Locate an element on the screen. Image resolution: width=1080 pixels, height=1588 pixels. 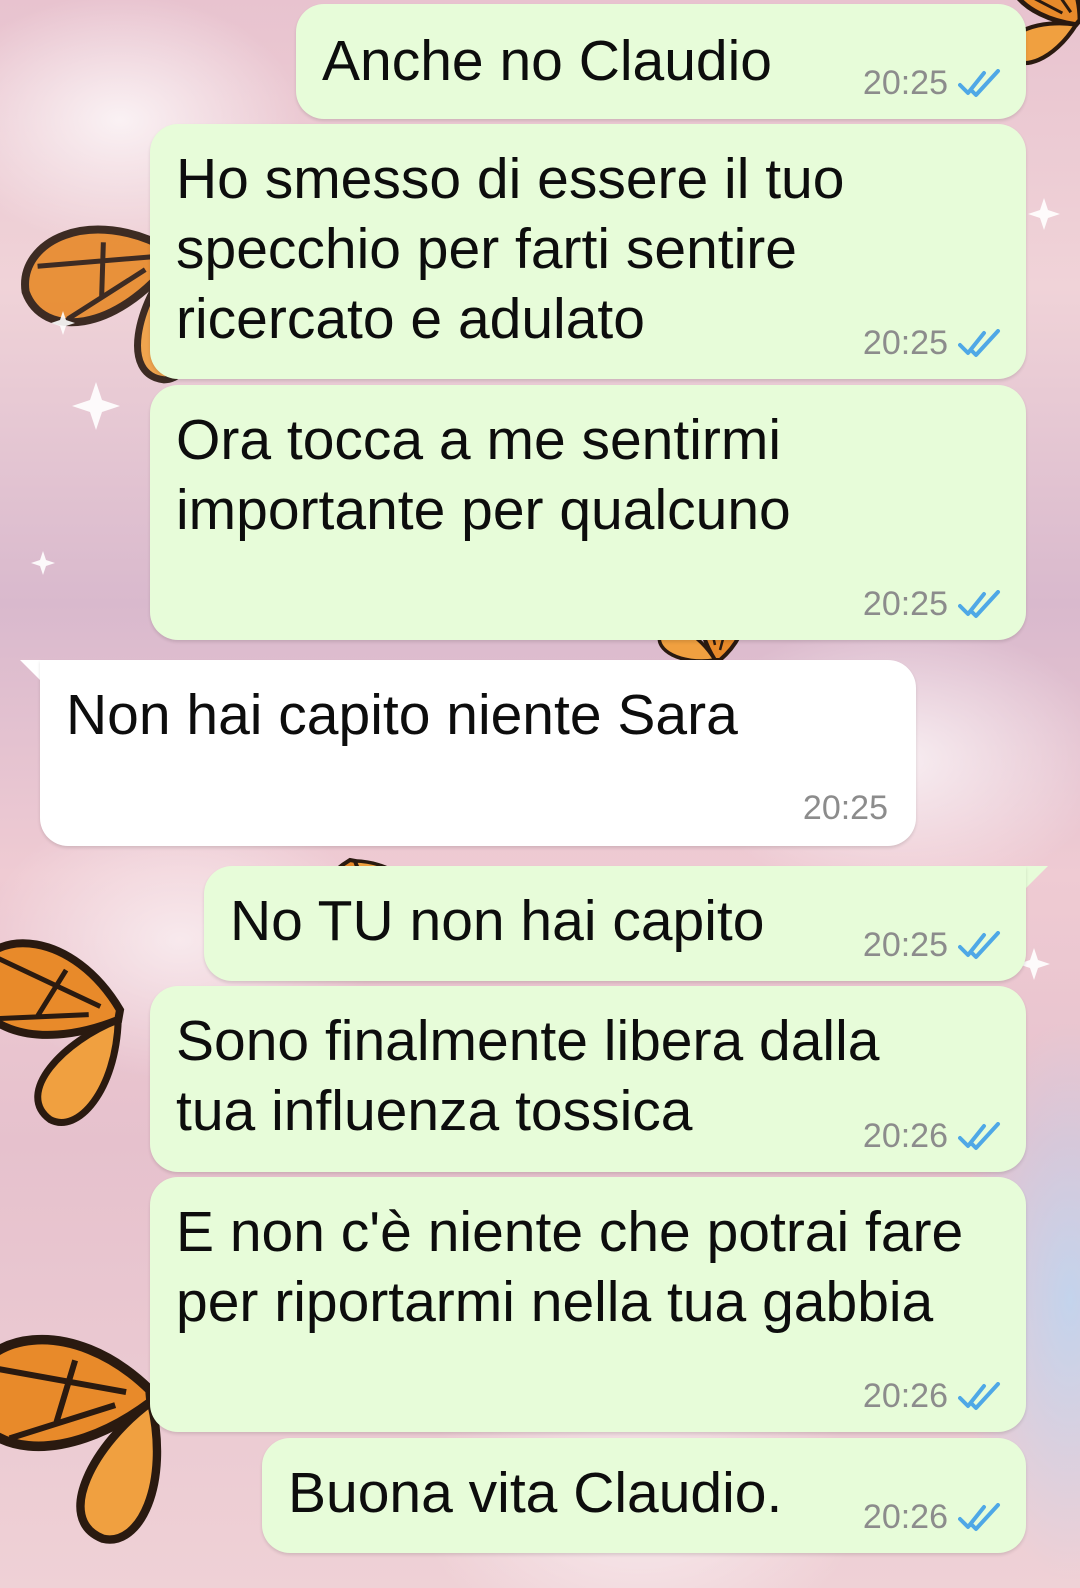
message-incoming: Non hai capito niente Sara 20:25 is located at coordinates (478, 753).